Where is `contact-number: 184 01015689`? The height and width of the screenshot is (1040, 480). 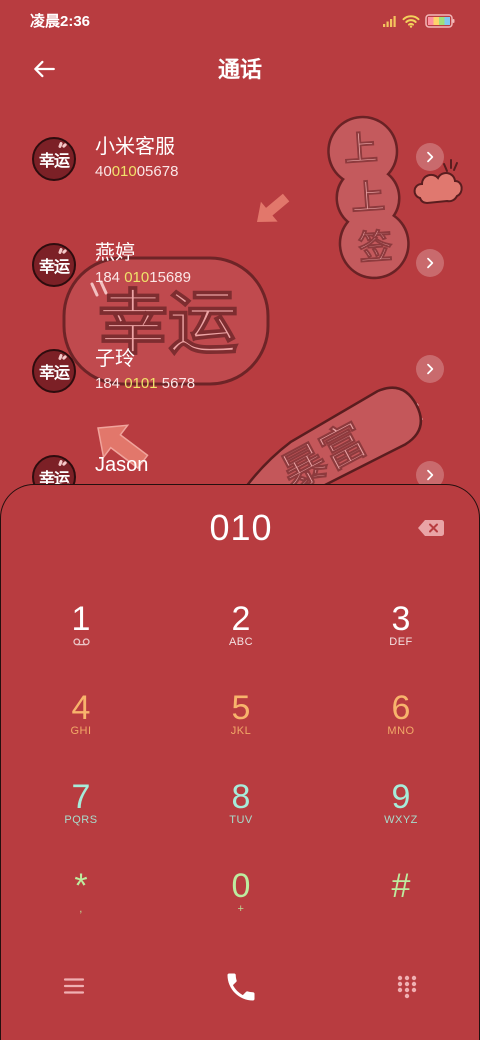
contact-number: 184 01015689 is located at coordinates (143, 278).